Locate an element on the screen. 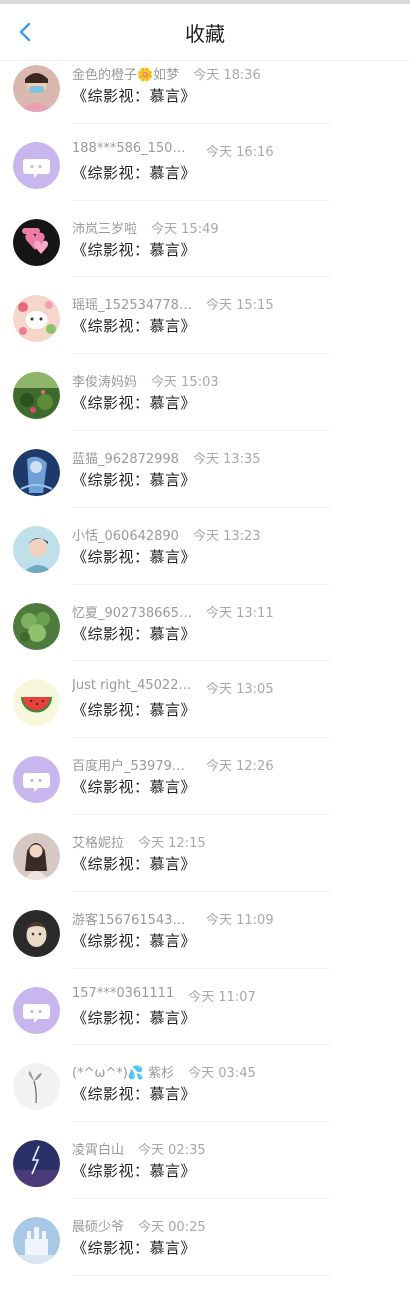 Image resolution: width=410 pixels, height=1290 pixels. item-meta: 凌霄白山 今天 02:35 is located at coordinates (139, 1148).